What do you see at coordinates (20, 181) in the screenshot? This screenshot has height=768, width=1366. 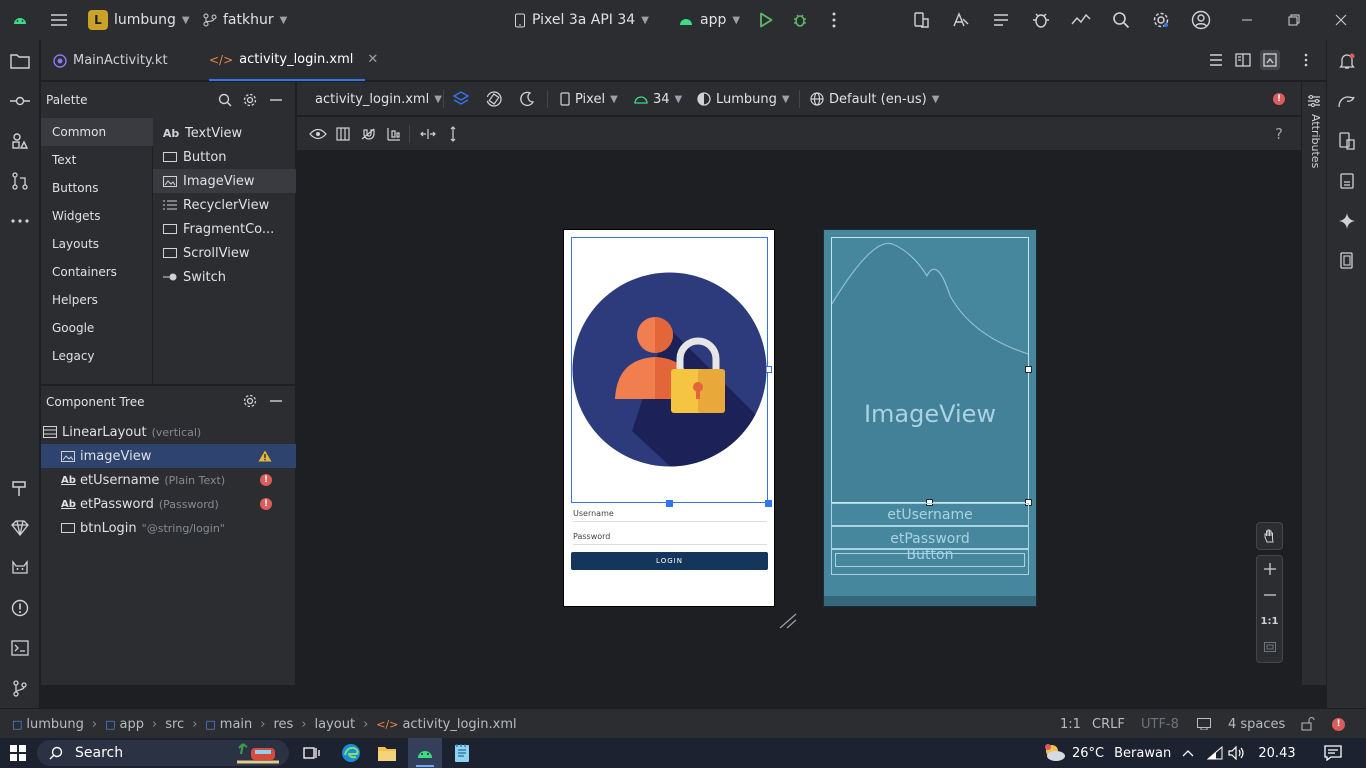 I see `pull-requests-icon` at bounding box center [20, 181].